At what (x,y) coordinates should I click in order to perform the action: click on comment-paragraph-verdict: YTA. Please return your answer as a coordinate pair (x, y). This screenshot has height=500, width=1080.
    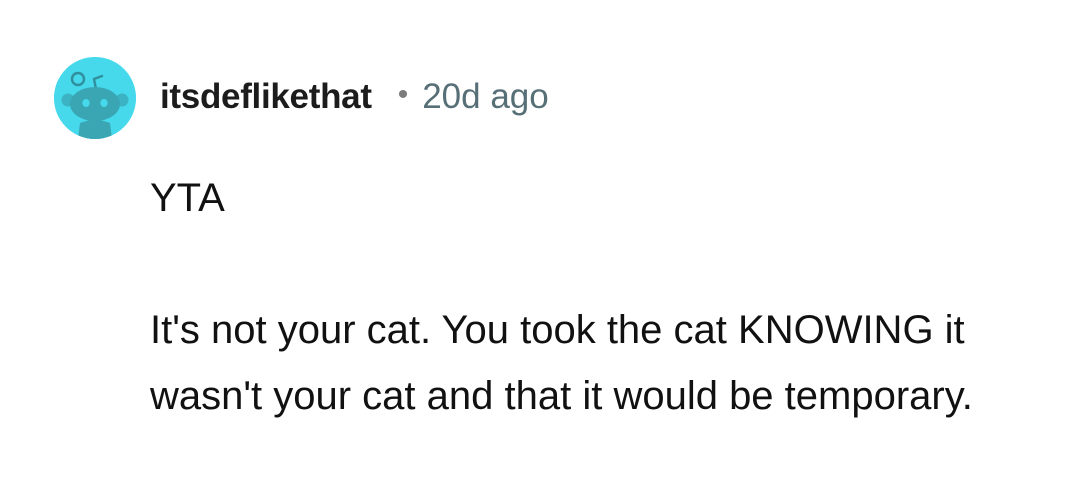
    Looking at the image, I should click on (187, 198).